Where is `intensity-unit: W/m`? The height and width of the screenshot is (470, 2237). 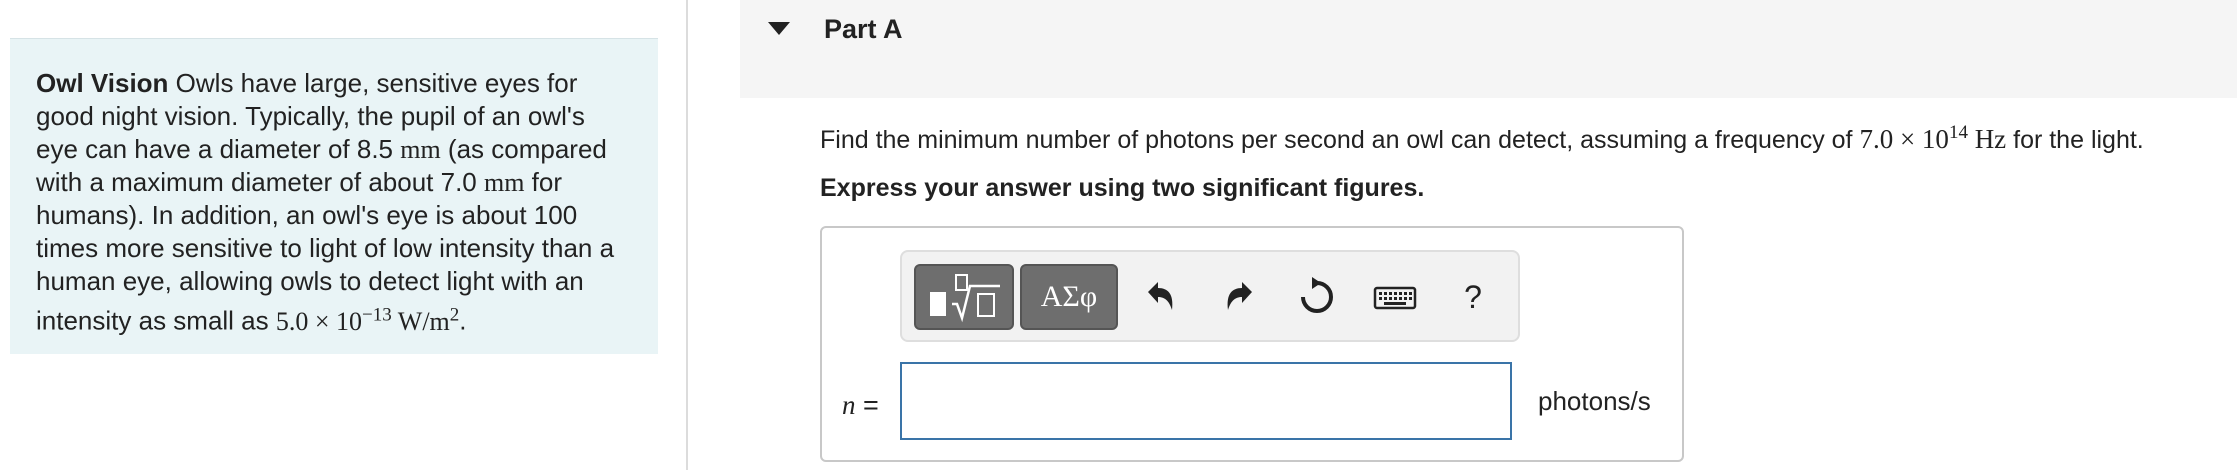
intensity-unit: W/m is located at coordinates (420, 321).